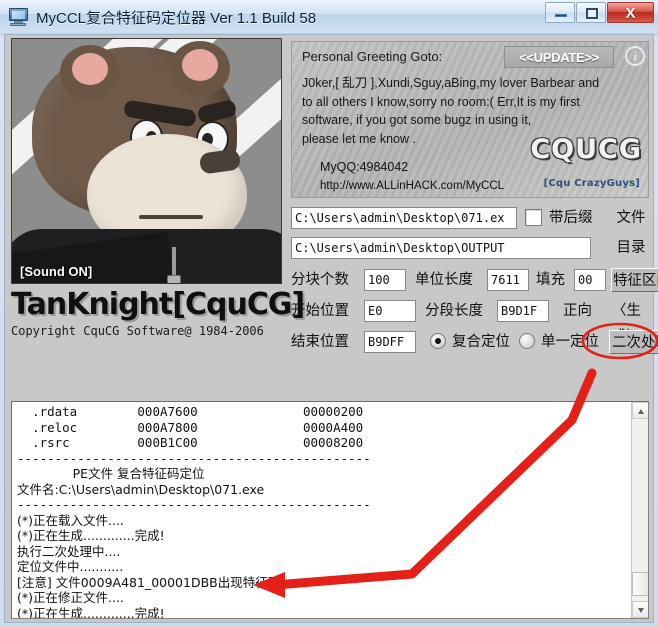  Describe the element at coordinates (190, 427) in the screenshot. I see `log-section-row: .reloc 000A7800 0000A400` at that location.